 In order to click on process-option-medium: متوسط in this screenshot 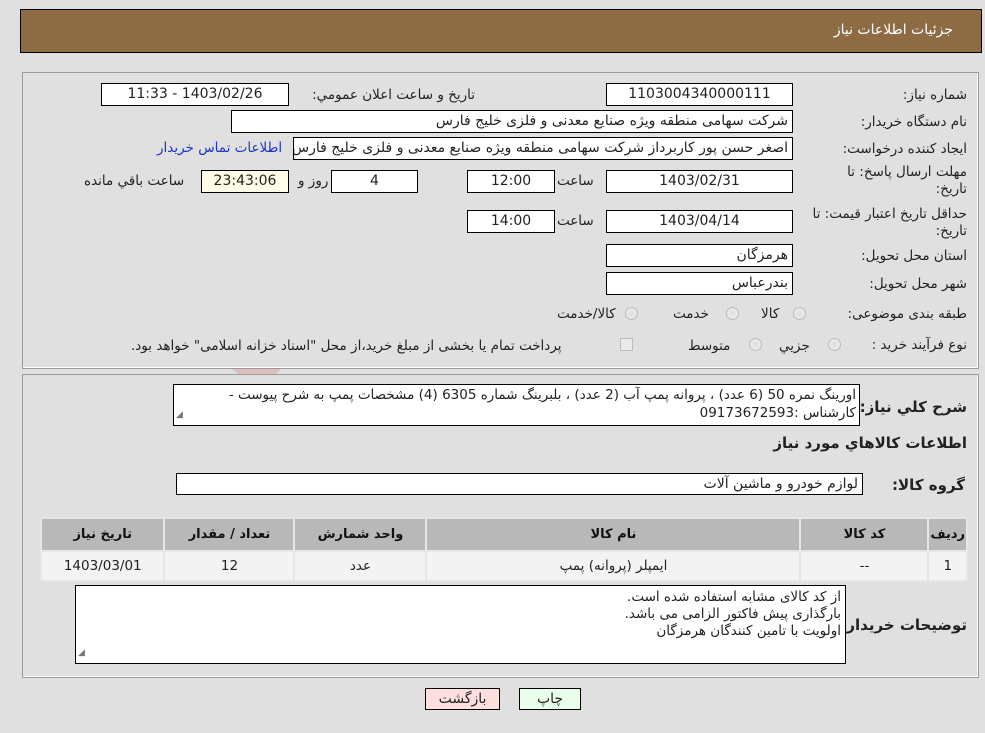, I will do `click(709, 346)`.